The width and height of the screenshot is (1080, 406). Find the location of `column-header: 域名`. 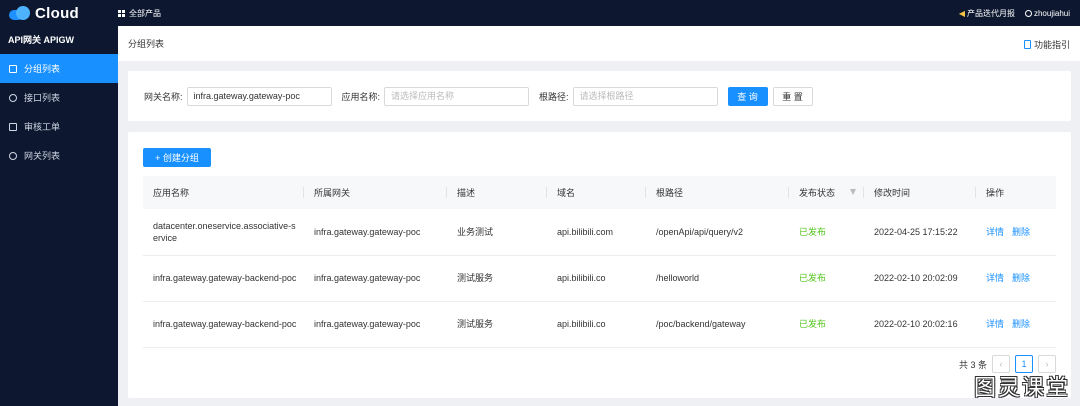

column-header: 域名 is located at coordinates (596, 192).